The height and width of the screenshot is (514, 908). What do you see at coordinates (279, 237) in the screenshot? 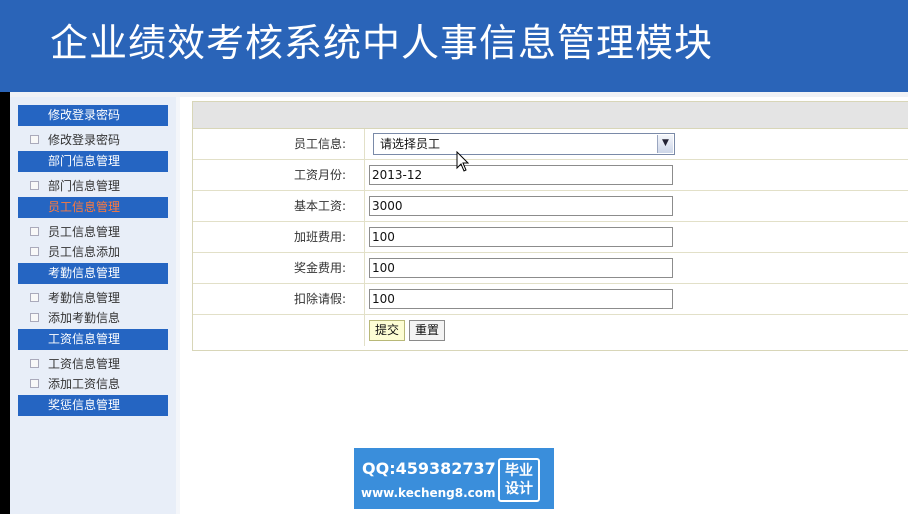
I see `overtime-label: 加班费用:` at bounding box center [279, 237].